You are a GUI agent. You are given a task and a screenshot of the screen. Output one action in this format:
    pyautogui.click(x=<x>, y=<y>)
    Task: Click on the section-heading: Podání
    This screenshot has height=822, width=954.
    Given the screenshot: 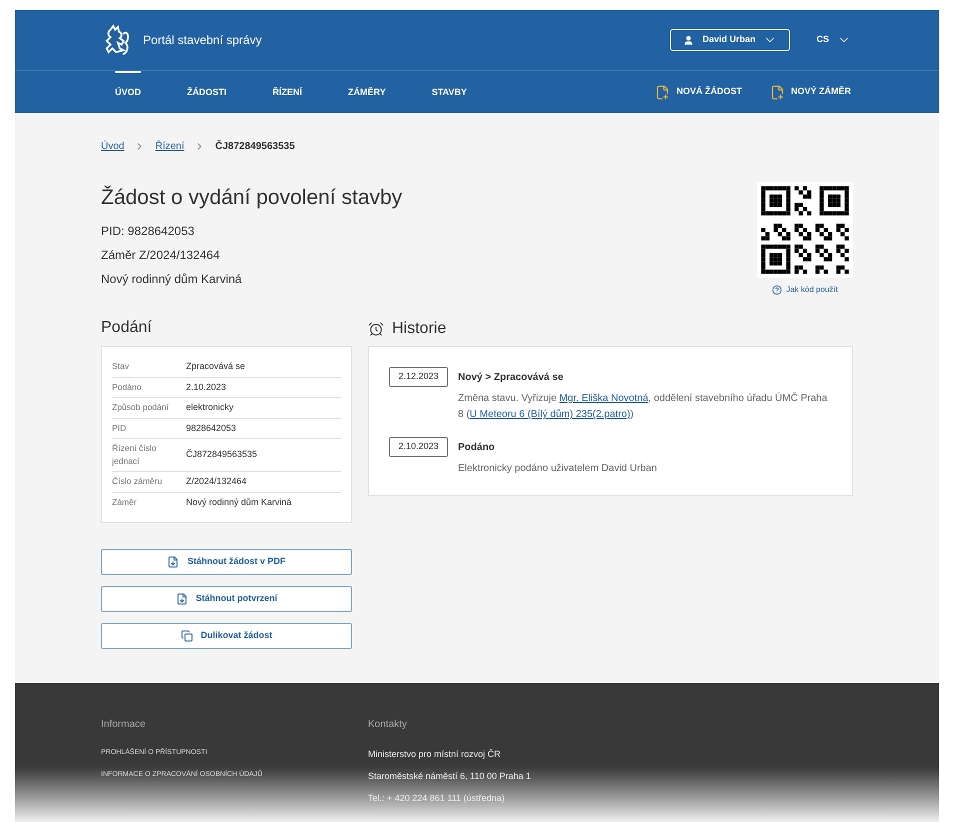 What is the action you would take?
    pyautogui.click(x=127, y=328)
    